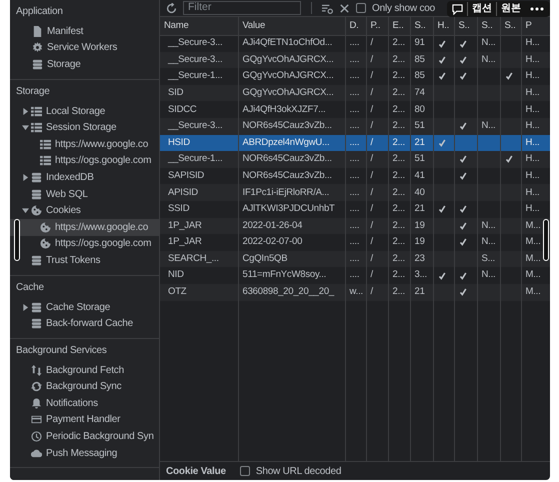 The width and height of the screenshot is (559, 482). Describe the element at coordinates (196, 471) in the screenshot. I see `cookie-value-title: Cookie Value` at that location.